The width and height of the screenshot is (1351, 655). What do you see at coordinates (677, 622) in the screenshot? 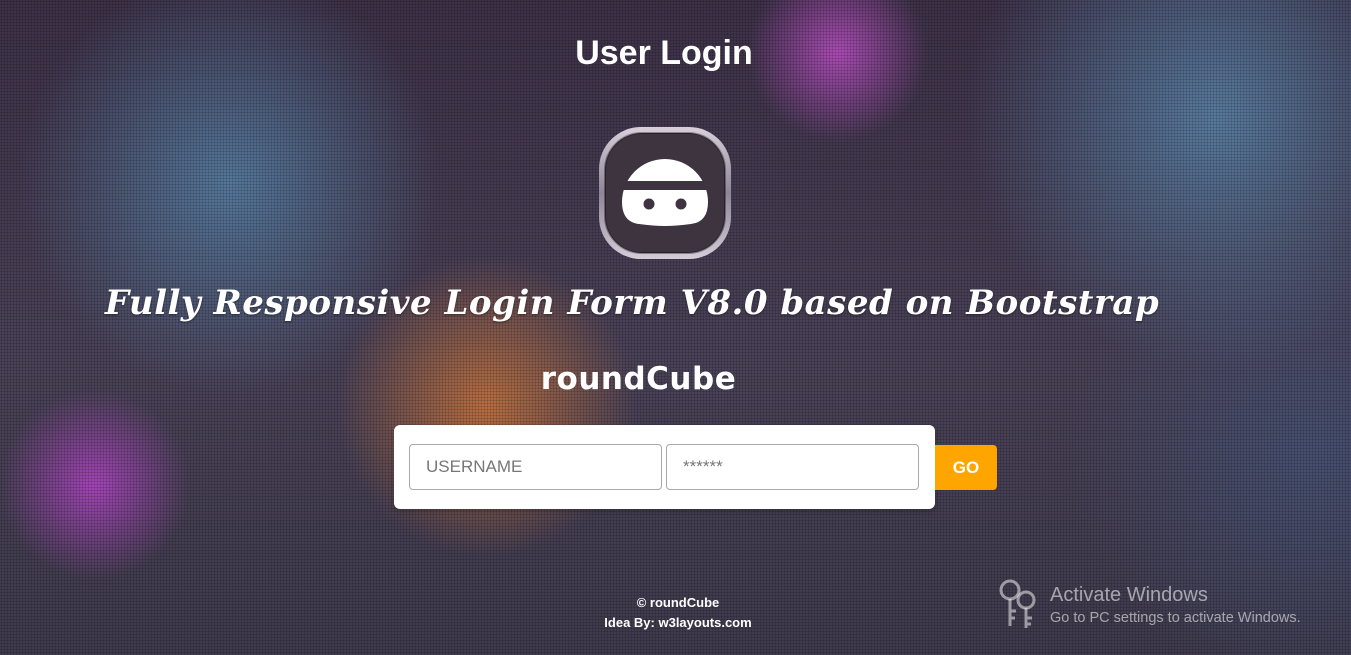
I see `credit-link: Idea By: w3layouts.com` at bounding box center [677, 622].